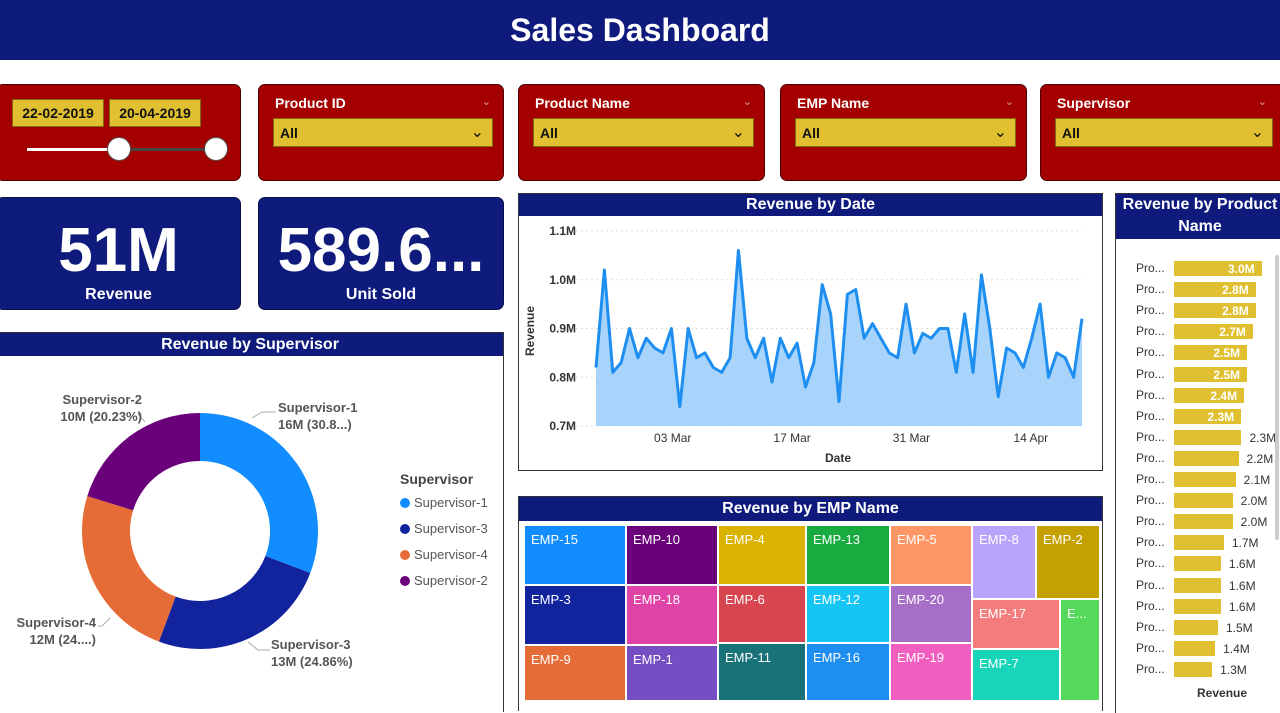 This screenshot has height=713, width=1280. Describe the element at coordinates (810, 509) in the screenshot. I see `panel-title: Revenue by EMP Name` at that location.